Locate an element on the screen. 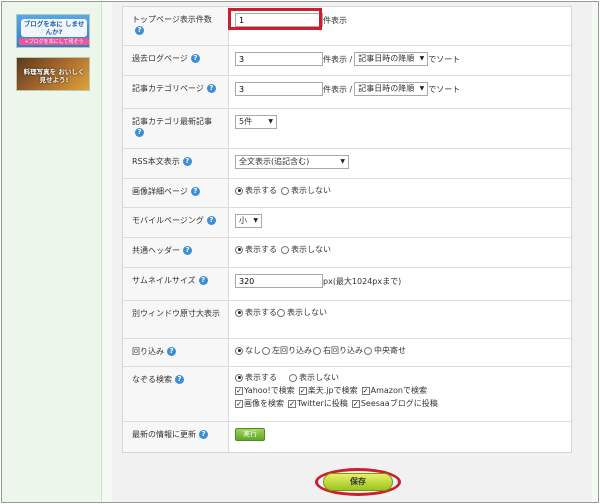  row-label: 最新の情報に更新 is located at coordinates (164, 434).